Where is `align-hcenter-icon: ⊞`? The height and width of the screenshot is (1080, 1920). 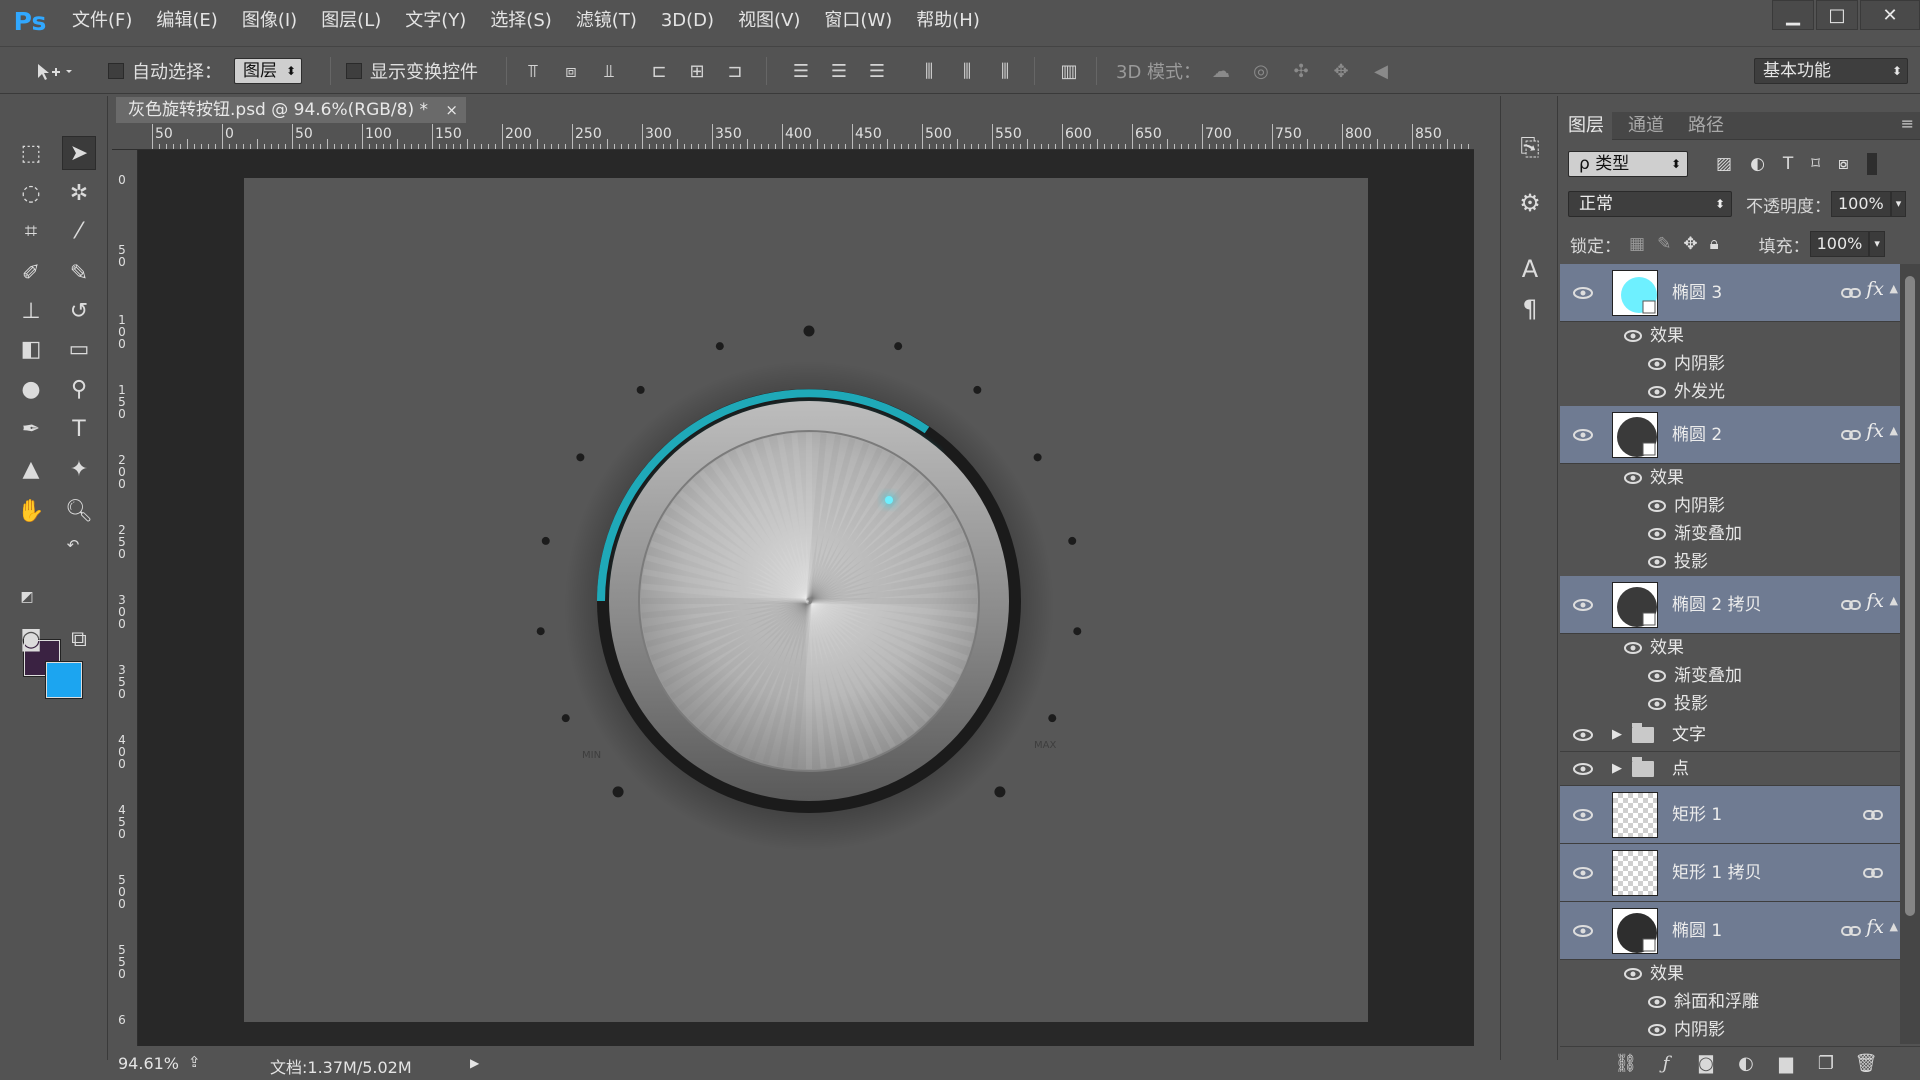 align-hcenter-icon: ⊞ is located at coordinates (697, 72).